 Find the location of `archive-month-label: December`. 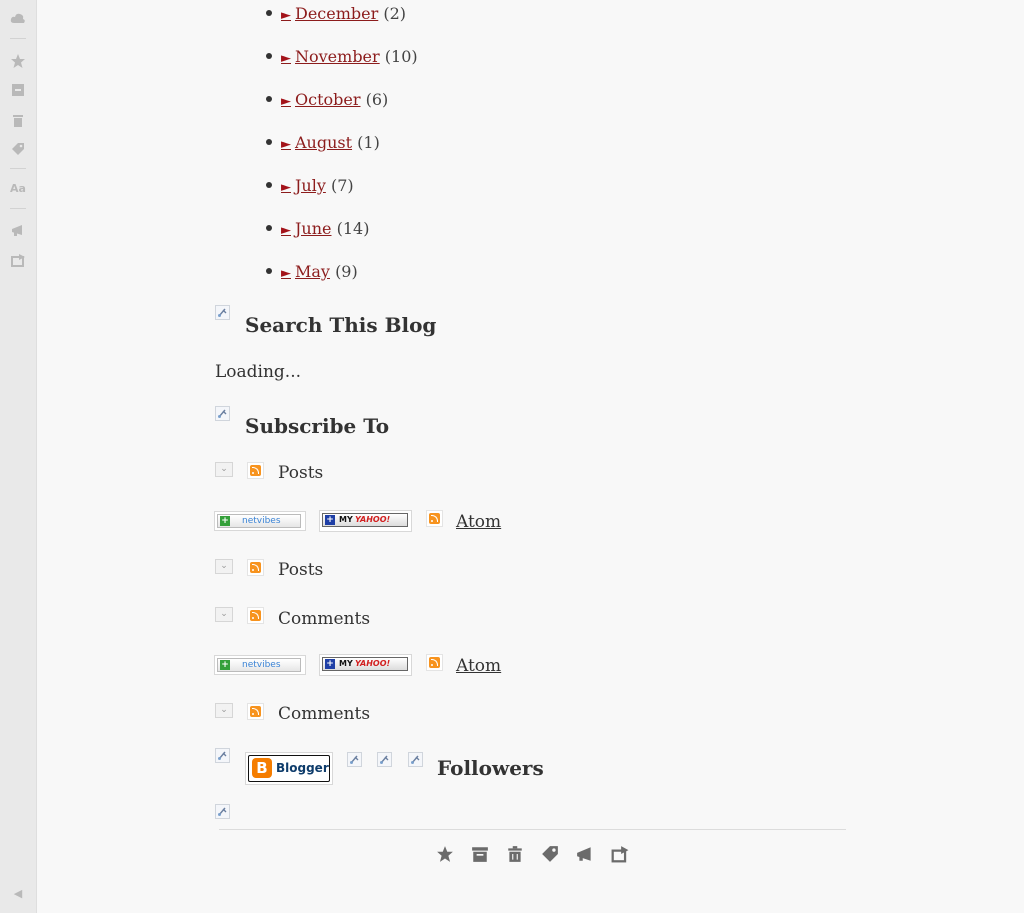

archive-month-label: December is located at coordinates (337, 13).